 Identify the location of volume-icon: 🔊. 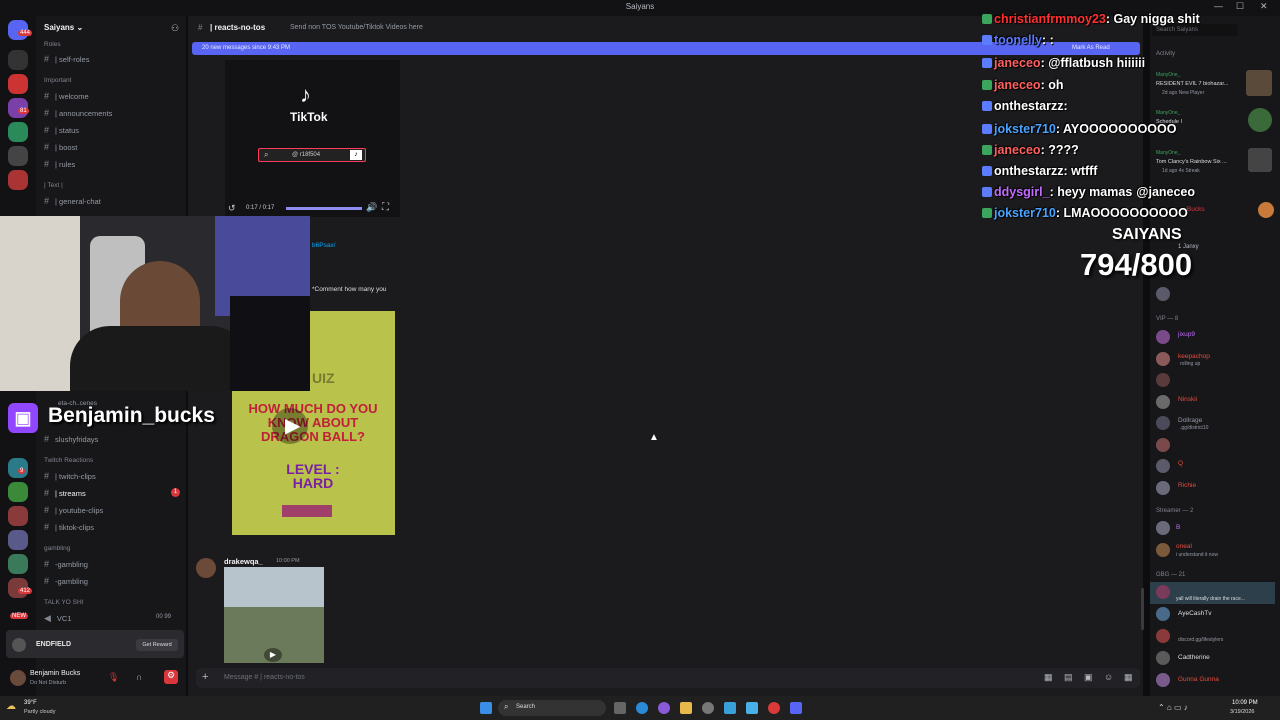
(371, 207).